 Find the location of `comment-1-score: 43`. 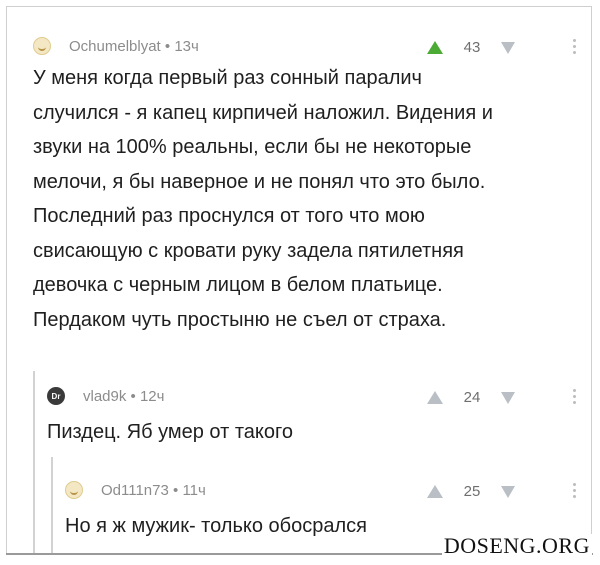

comment-1-score: 43 is located at coordinates (472, 47).